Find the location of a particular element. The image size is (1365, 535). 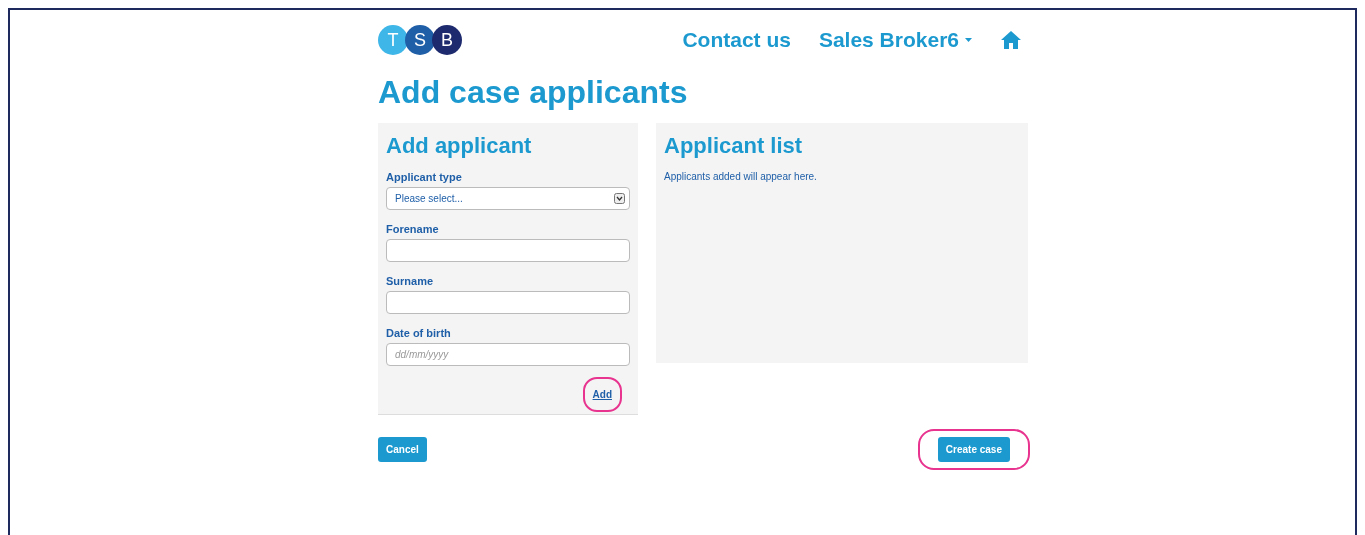

logo-letter: S is located at coordinates (420, 40).